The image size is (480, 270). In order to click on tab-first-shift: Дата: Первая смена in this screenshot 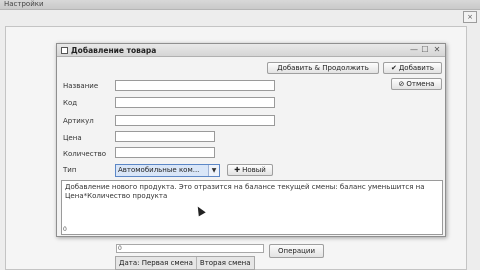, I will do `click(156, 263)`.